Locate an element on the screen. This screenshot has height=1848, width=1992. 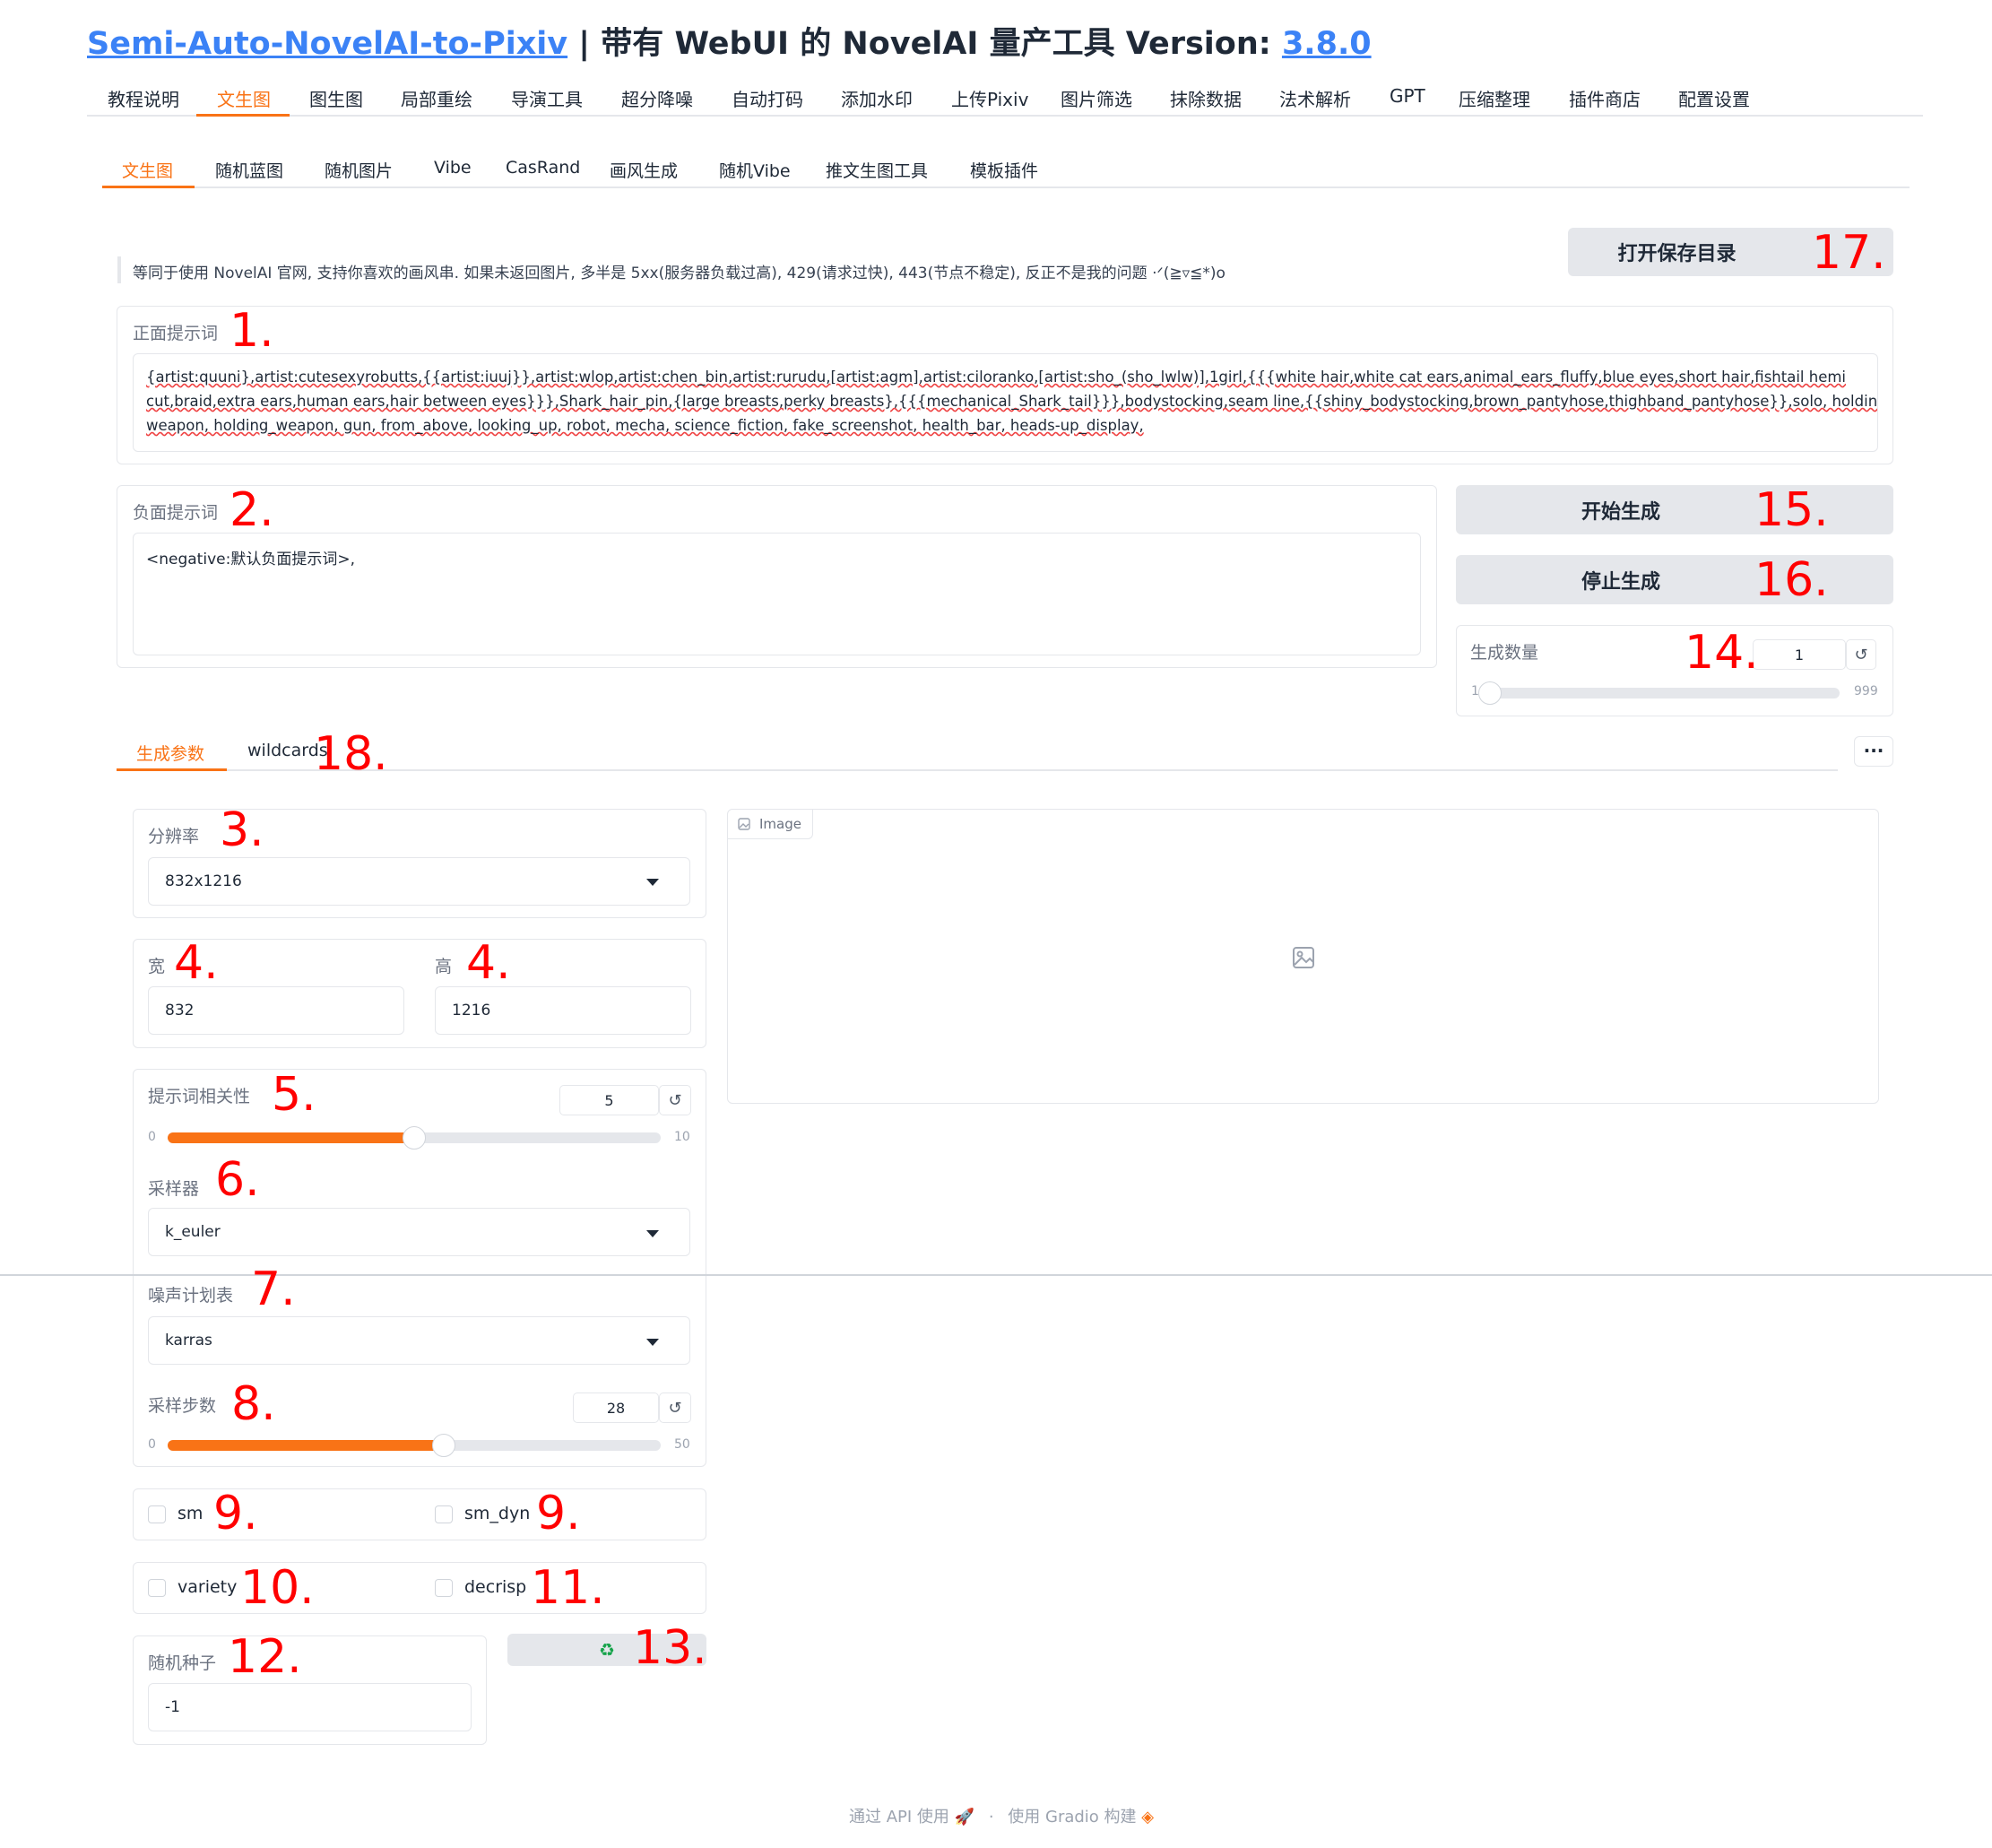
sub-tab-bar is located at coordinates (1006, 187).